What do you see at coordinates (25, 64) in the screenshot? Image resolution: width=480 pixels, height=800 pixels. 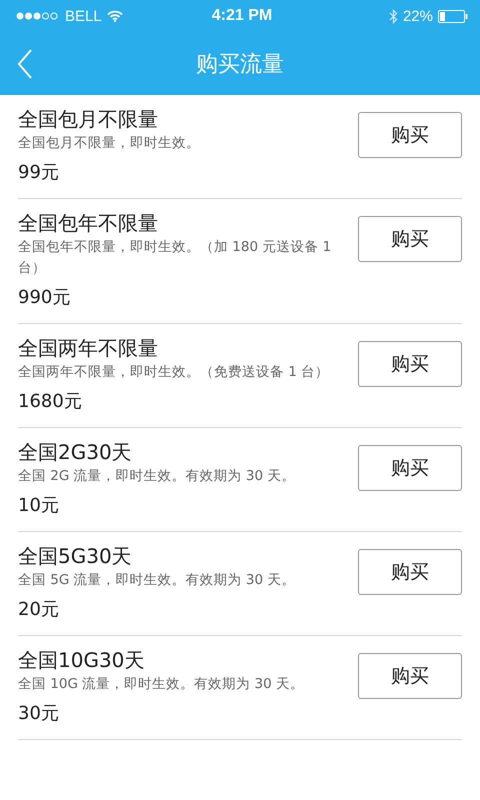 I see `back-icon` at bounding box center [25, 64].